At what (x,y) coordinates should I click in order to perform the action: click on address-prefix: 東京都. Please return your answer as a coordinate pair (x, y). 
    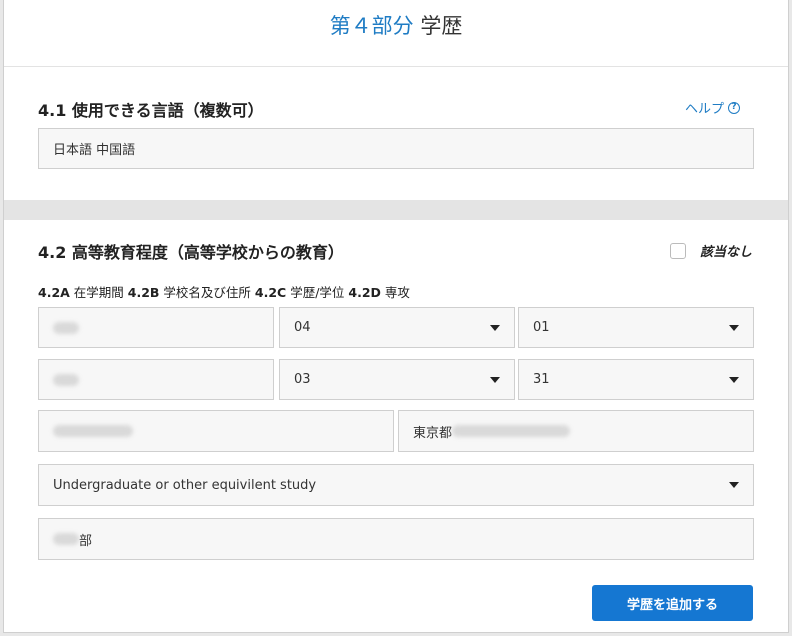
    Looking at the image, I should click on (433, 433).